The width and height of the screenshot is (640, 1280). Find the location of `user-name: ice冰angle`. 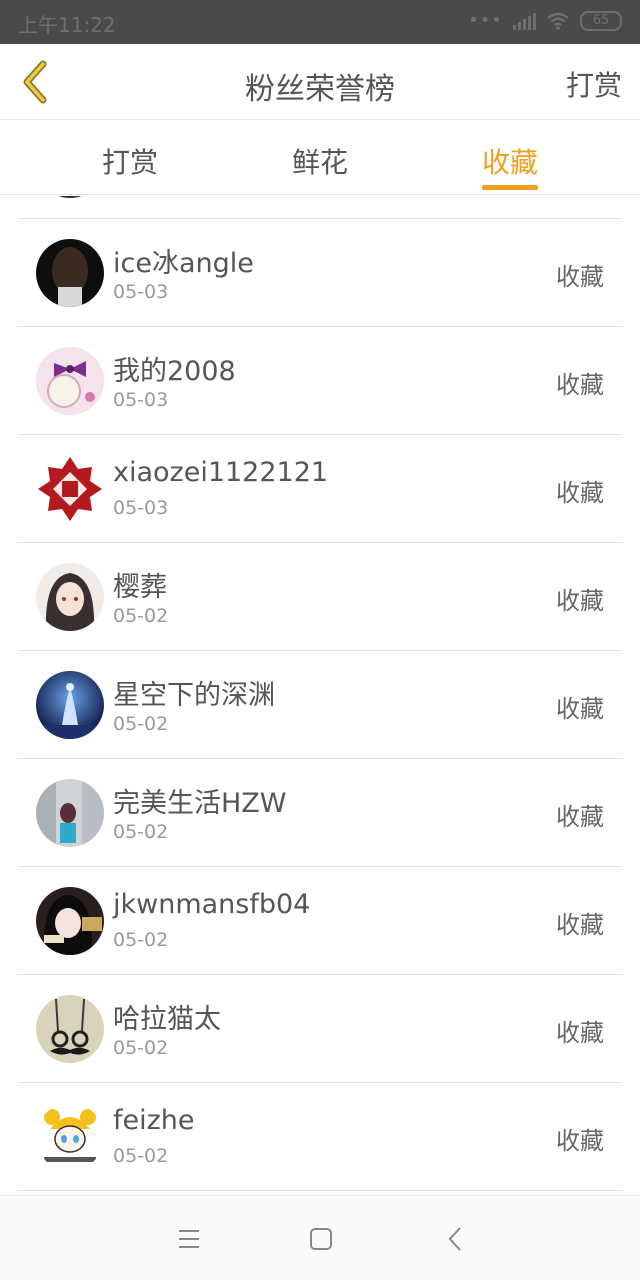

user-name: ice冰angle is located at coordinates (183, 263).